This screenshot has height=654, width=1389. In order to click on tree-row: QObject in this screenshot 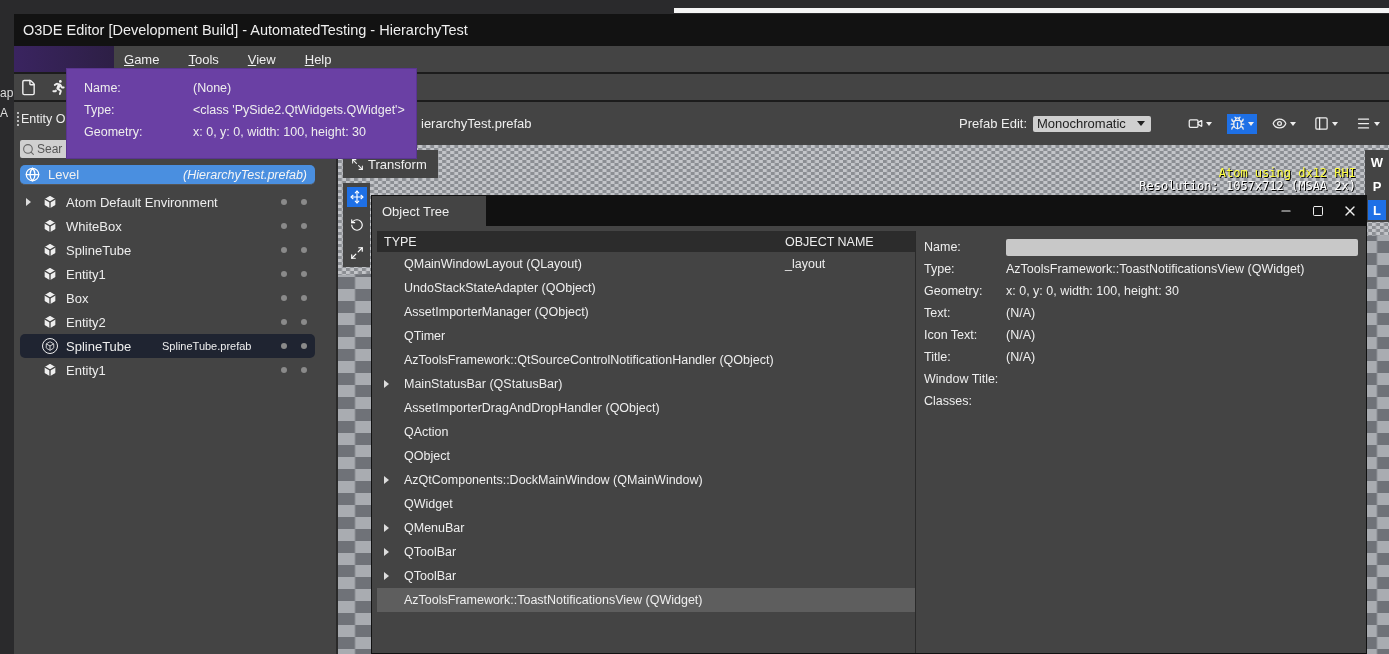, I will do `click(646, 456)`.